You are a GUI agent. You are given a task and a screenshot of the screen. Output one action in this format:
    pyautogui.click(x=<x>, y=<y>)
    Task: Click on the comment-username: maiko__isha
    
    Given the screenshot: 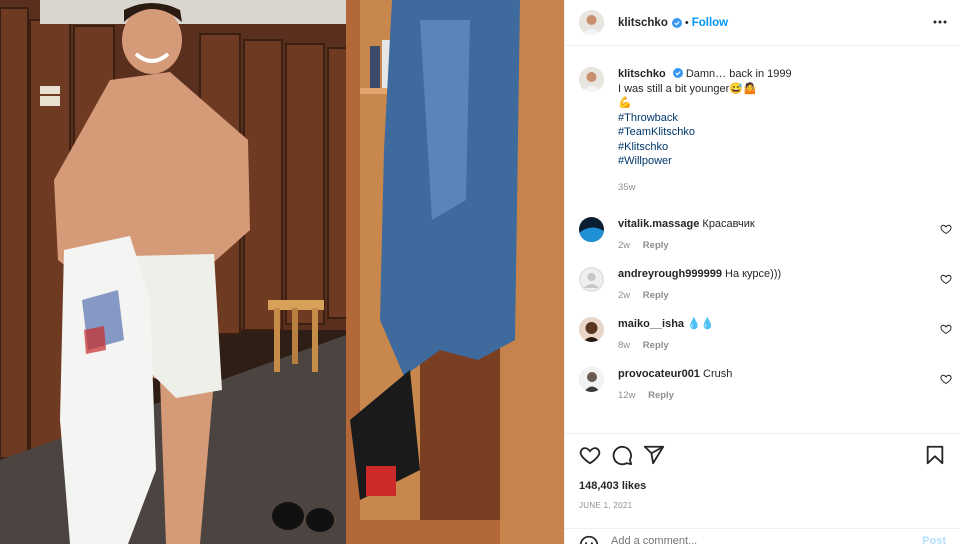 What is the action you would take?
    pyautogui.click(x=651, y=324)
    